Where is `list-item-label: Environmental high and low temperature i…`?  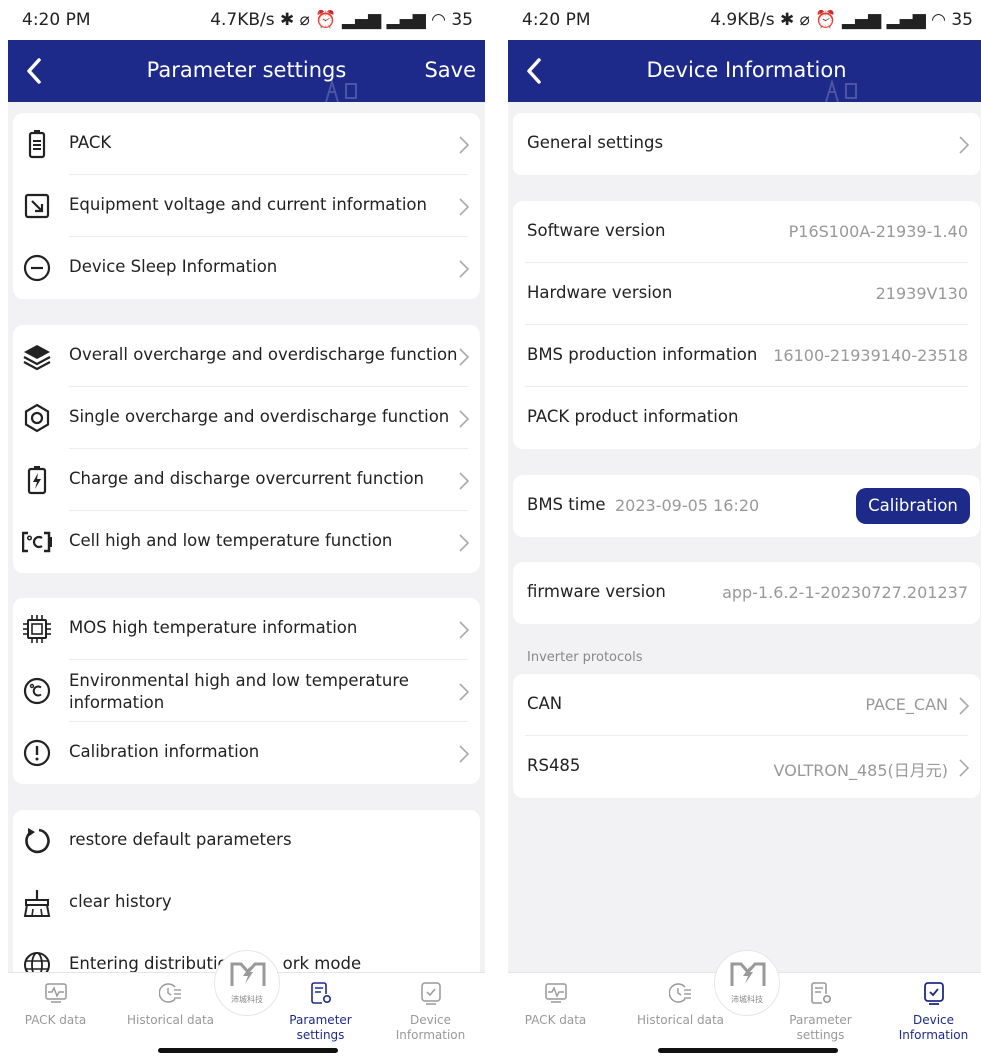 list-item-label: Environmental high and low temperature i… is located at coordinates (239, 691).